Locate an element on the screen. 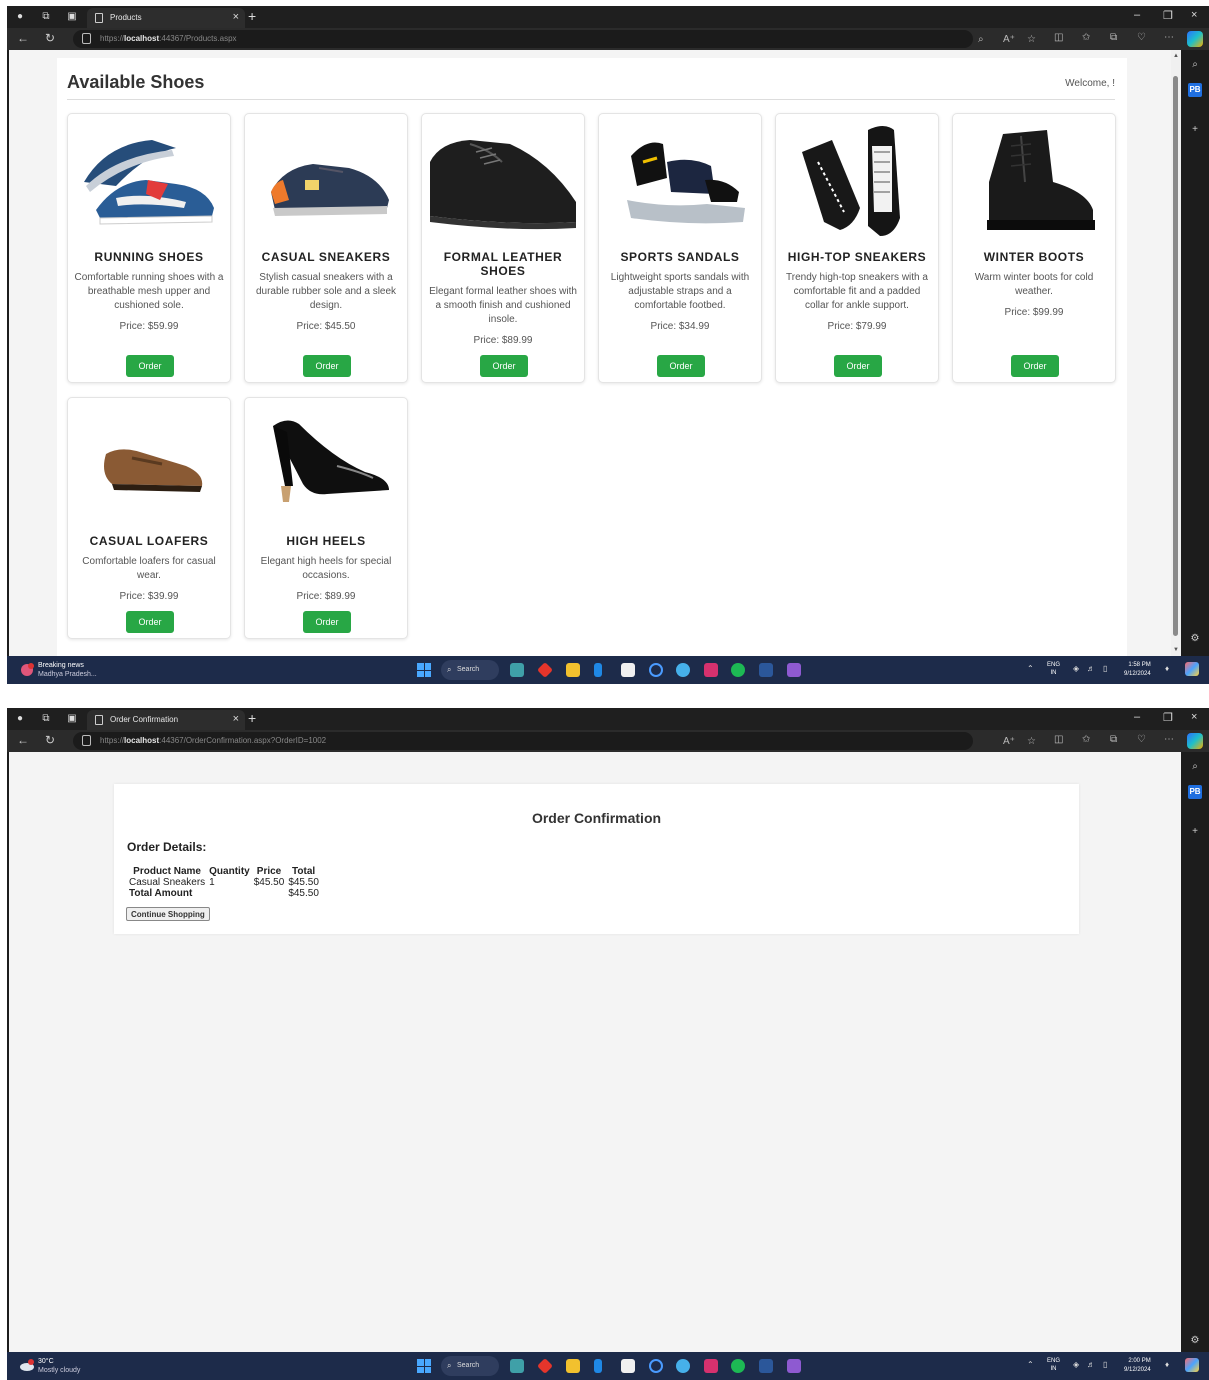 This screenshot has width=1209, height=1380. favorites-icon: ✩ is located at coordinates (1086, 739).